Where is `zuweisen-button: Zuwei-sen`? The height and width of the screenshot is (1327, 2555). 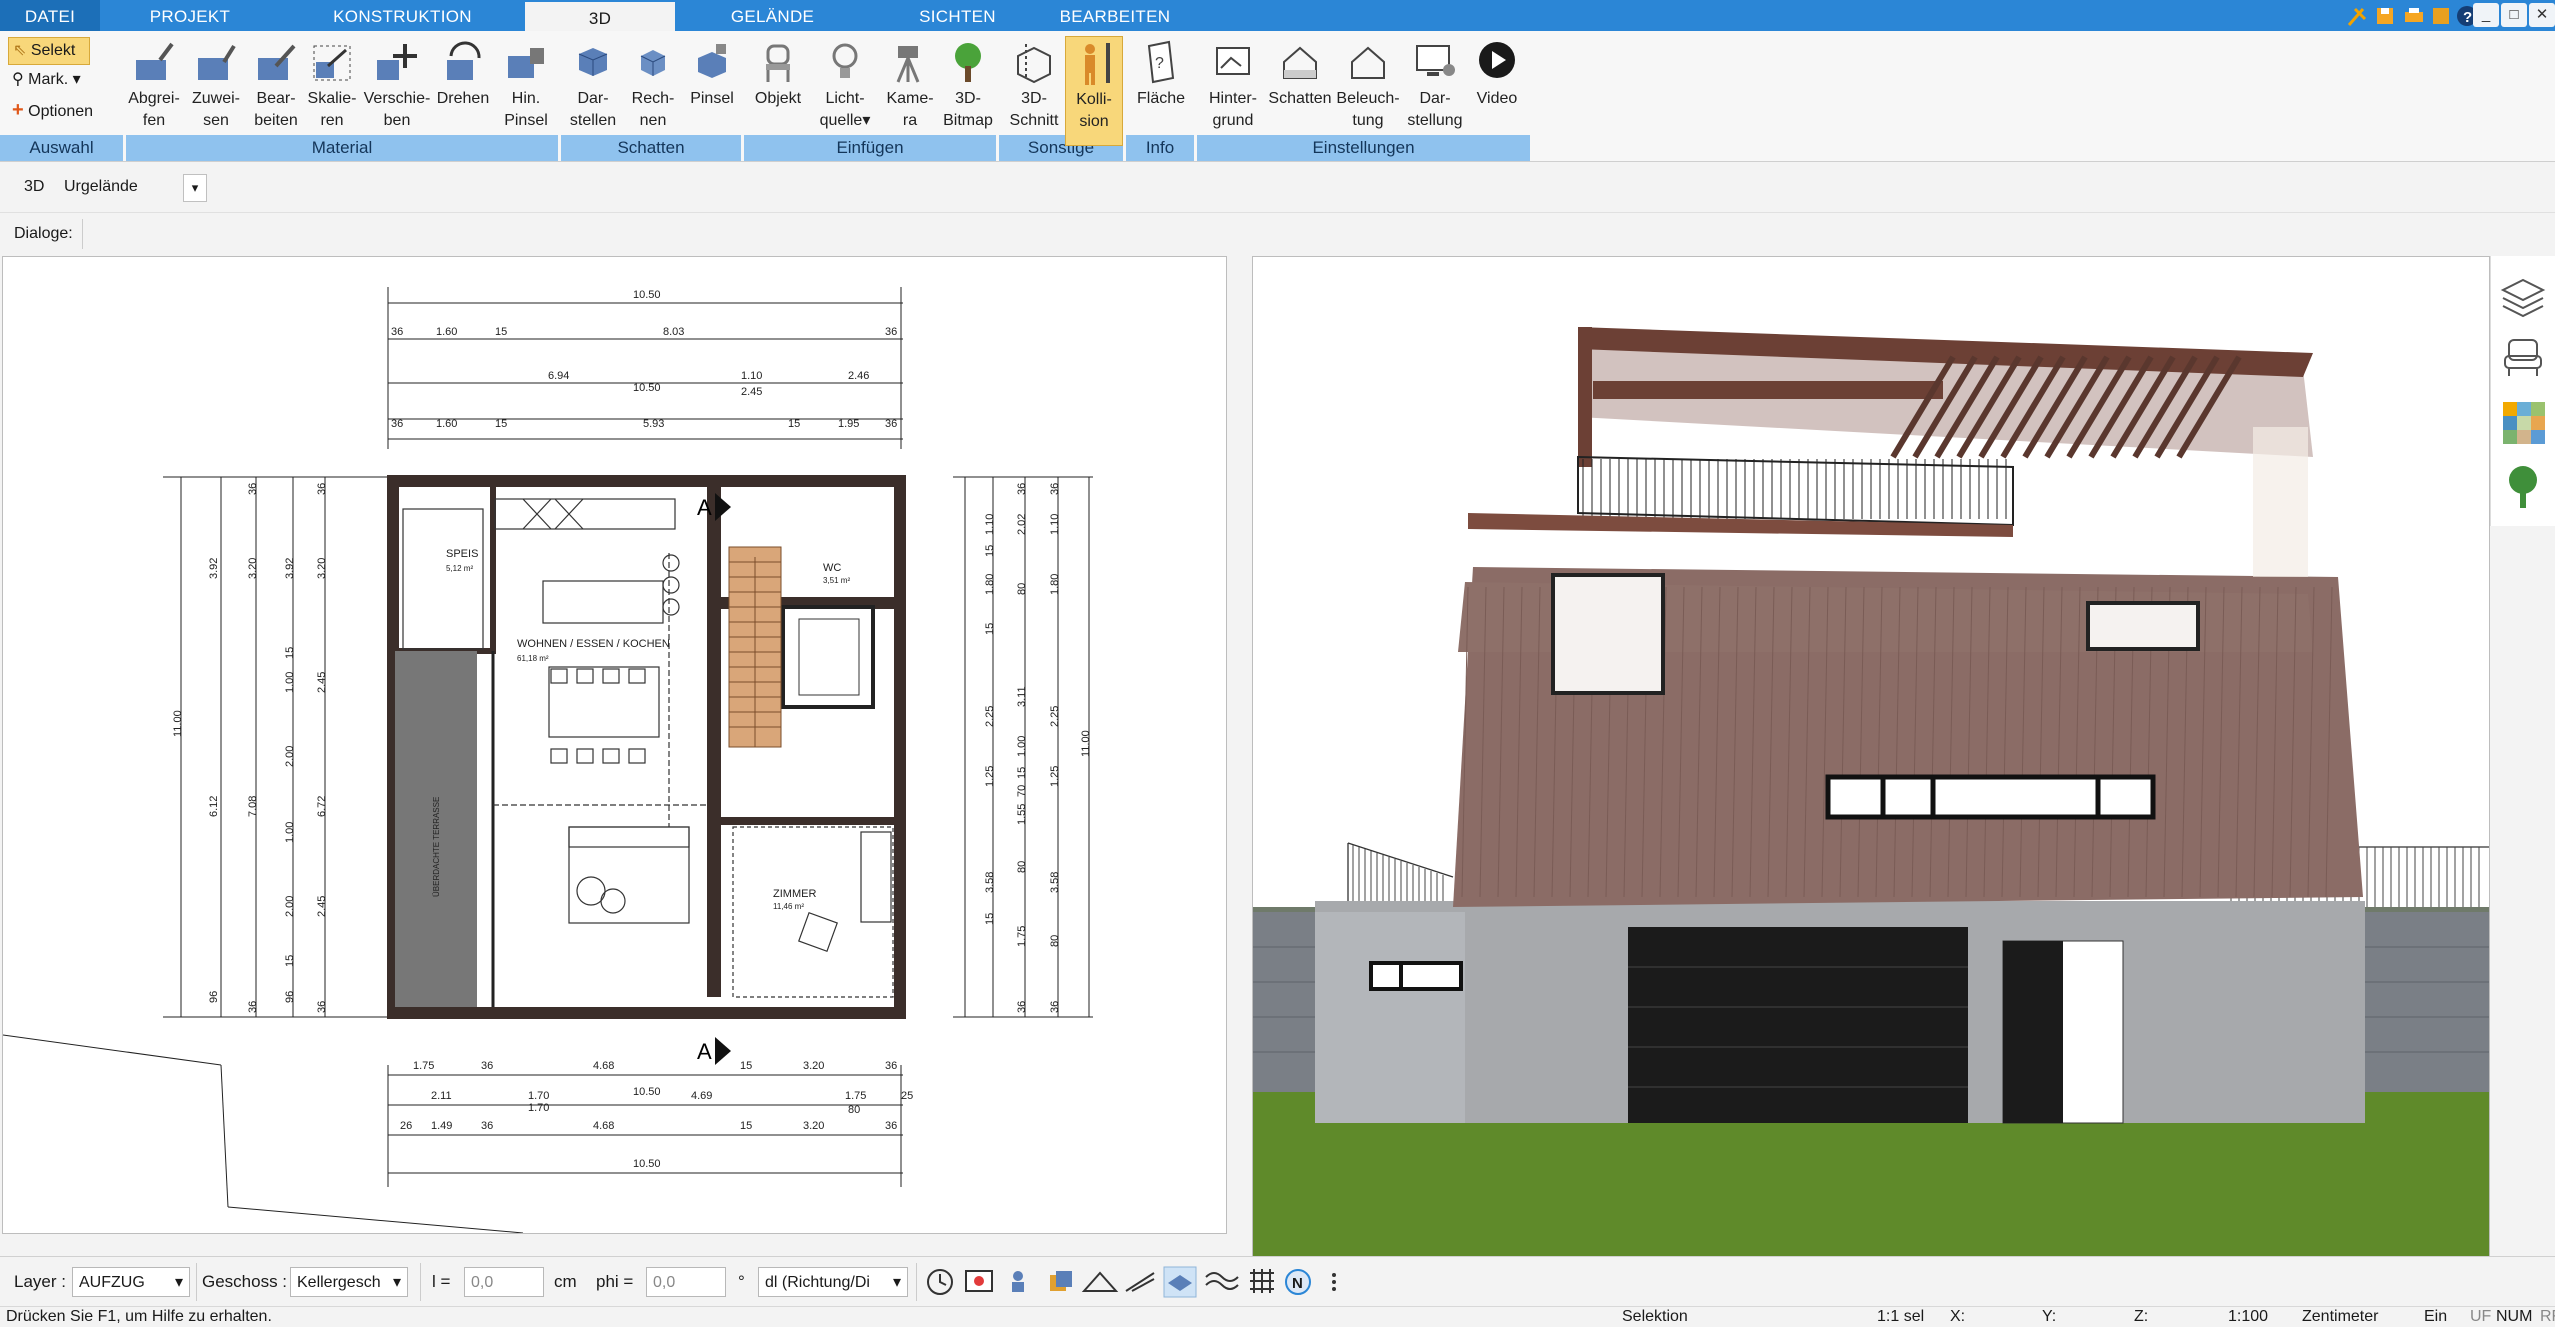
zuweisen-button: Zuwei-sen is located at coordinates (216, 90).